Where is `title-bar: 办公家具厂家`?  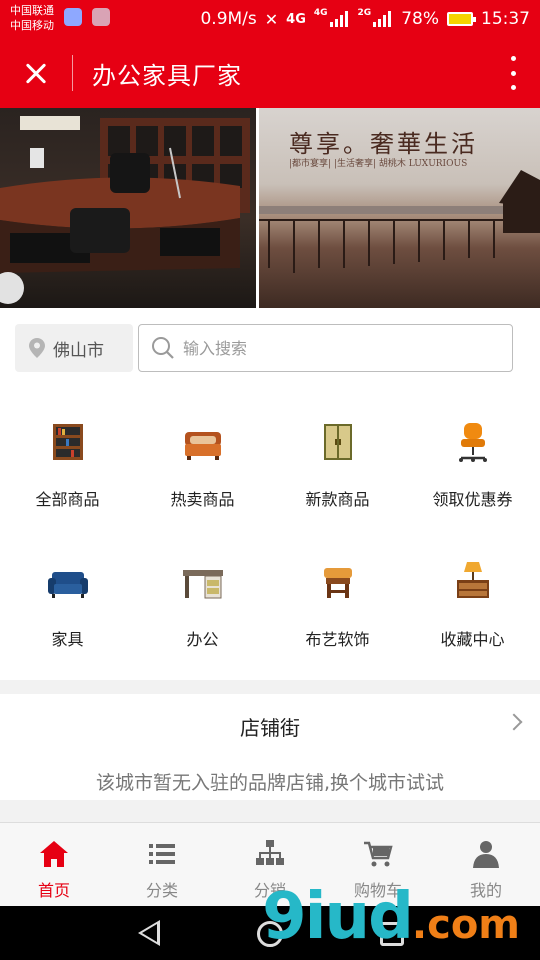
title-bar: 办公家具厂家 is located at coordinates (270, 73).